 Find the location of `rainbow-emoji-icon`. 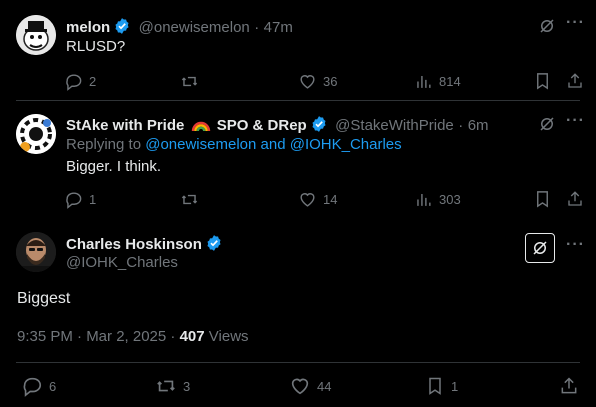

rainbow-emoji-icon is located at coordinates (200, 126).